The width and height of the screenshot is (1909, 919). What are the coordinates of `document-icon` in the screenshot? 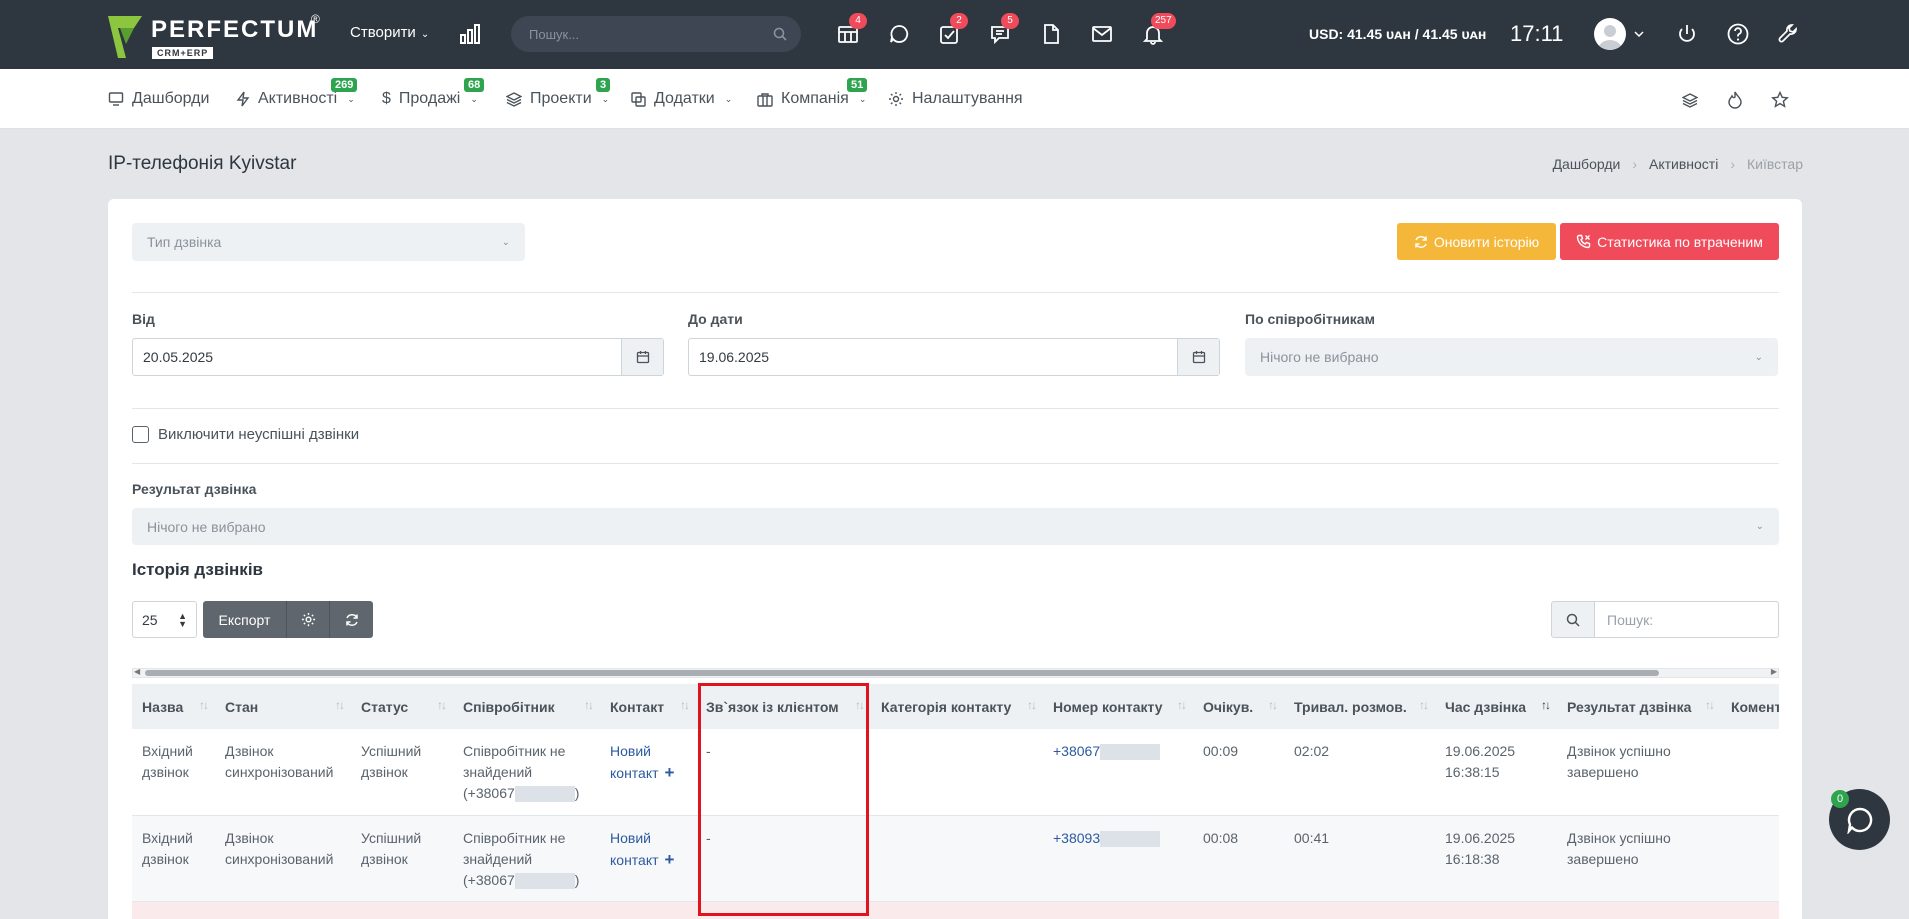 It's located at (1051, 34).